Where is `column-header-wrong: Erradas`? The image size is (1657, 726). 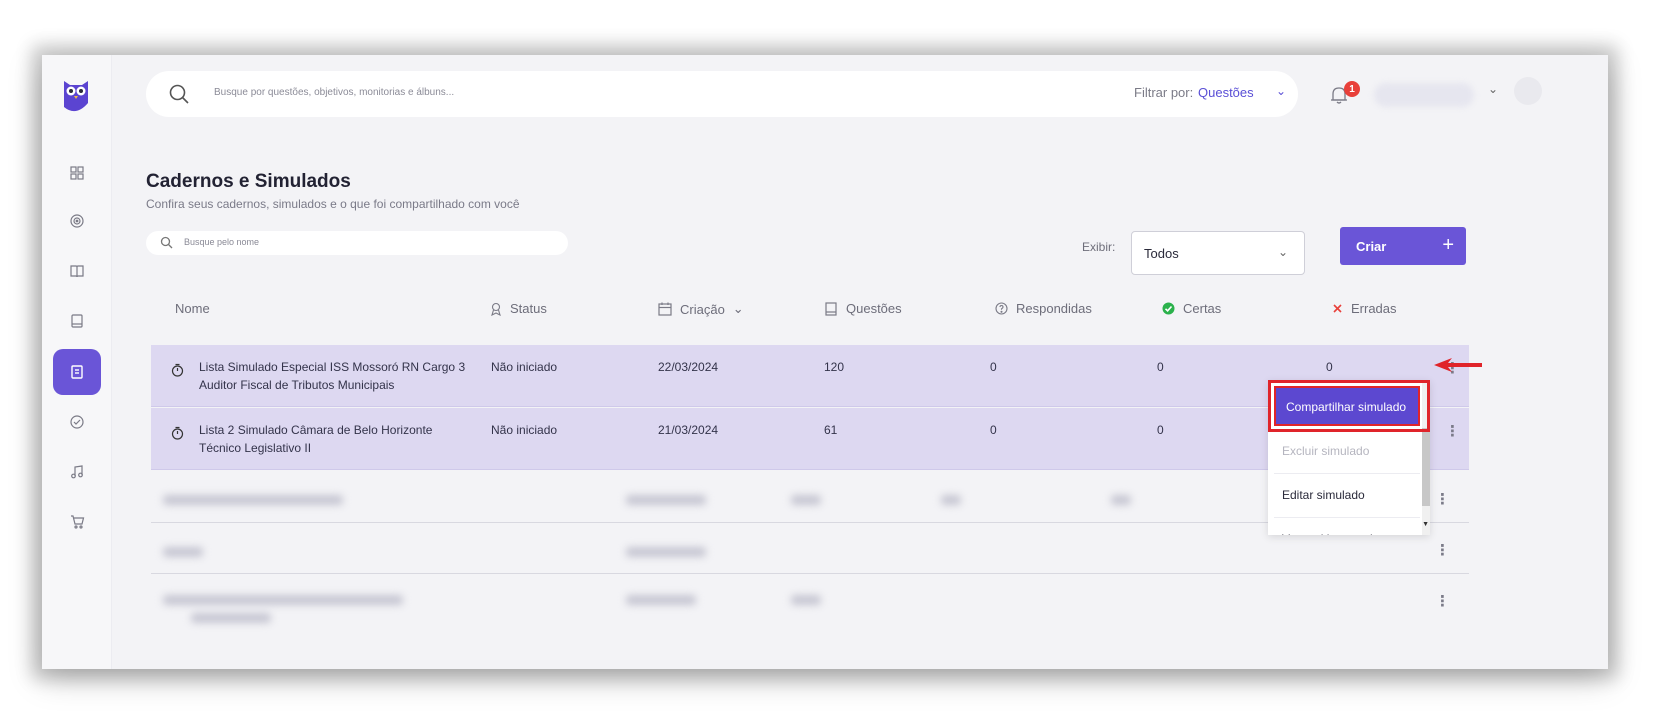 column-header-wrong: Erradas is located at coordinates (1364, 308).